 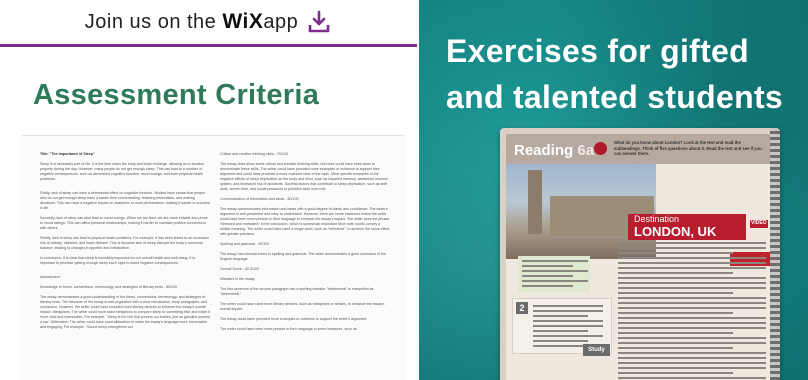 I want to click on question-badge, so click(x=600, y=148).